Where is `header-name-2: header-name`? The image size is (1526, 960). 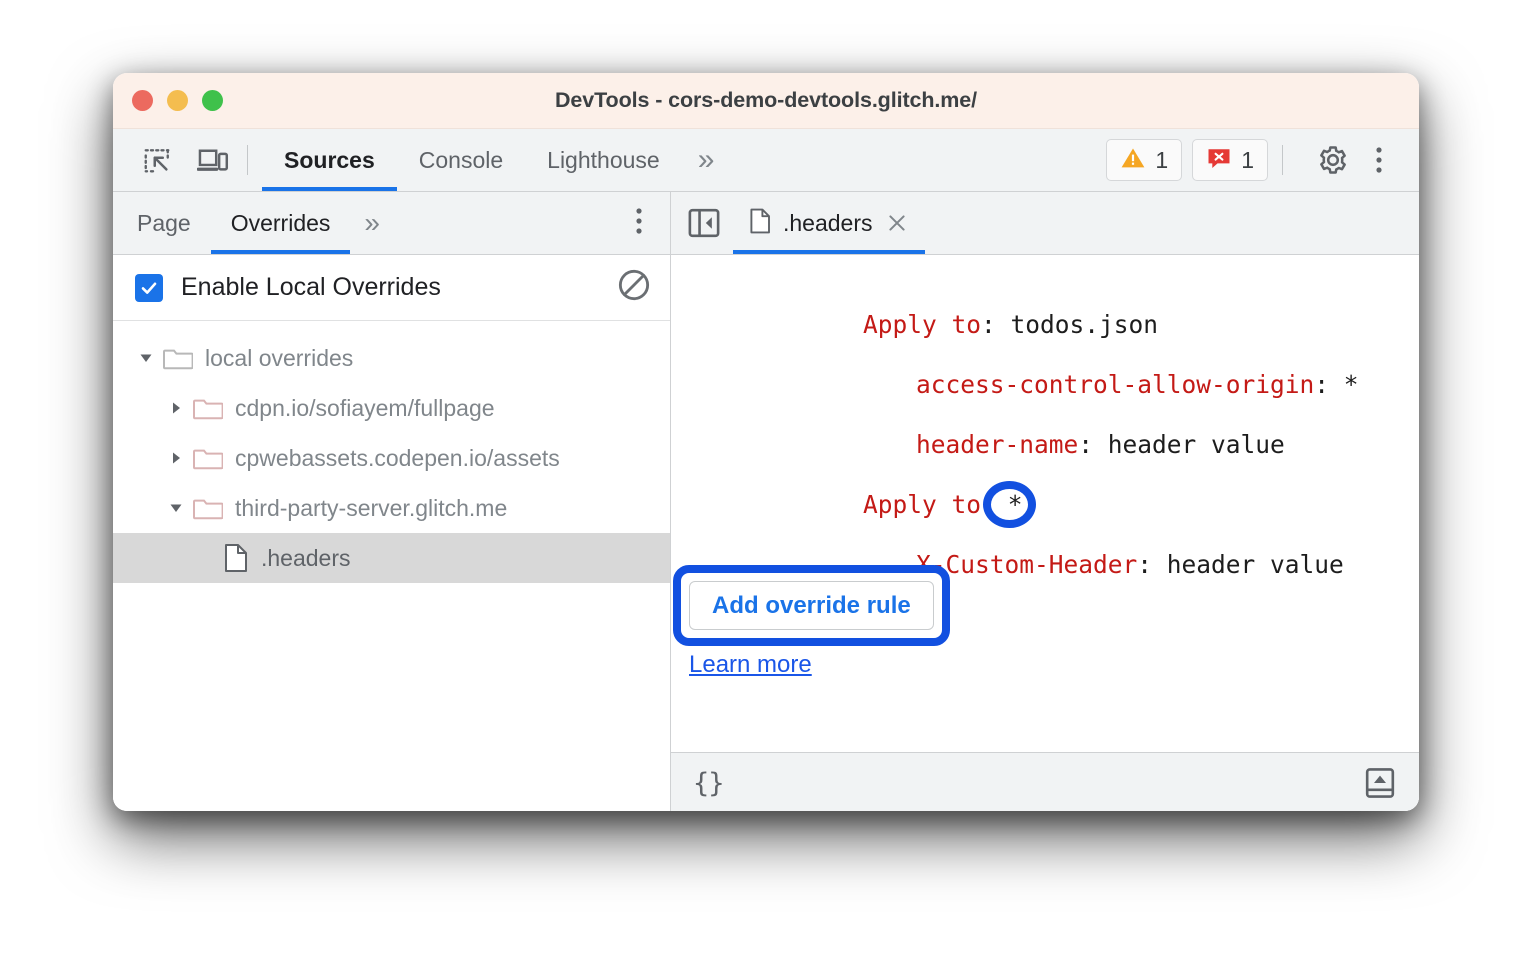 header-name-2: header-name is located at coordinates (997, 444).